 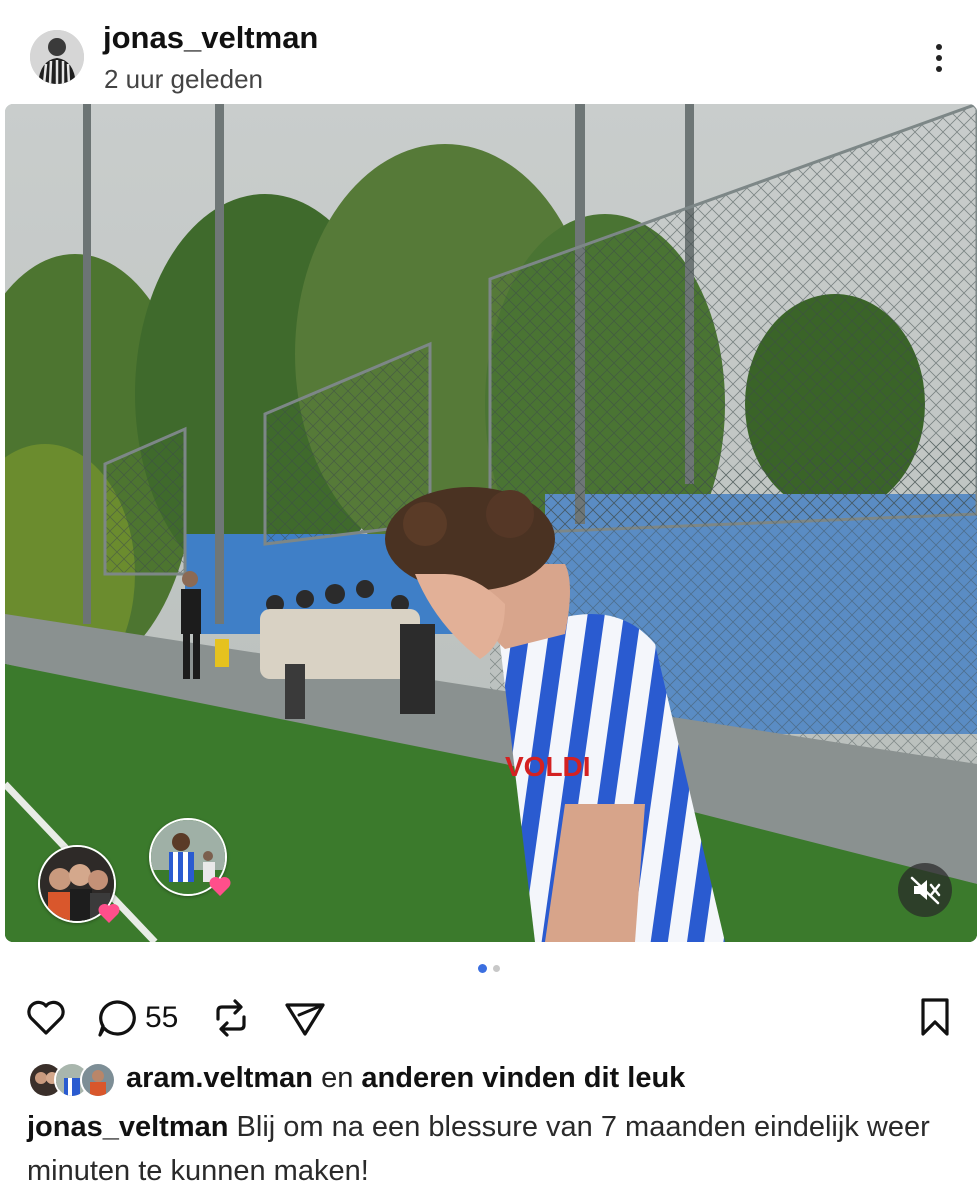 I want to click on paper-plane-icon, so click(x=305, y=1018).